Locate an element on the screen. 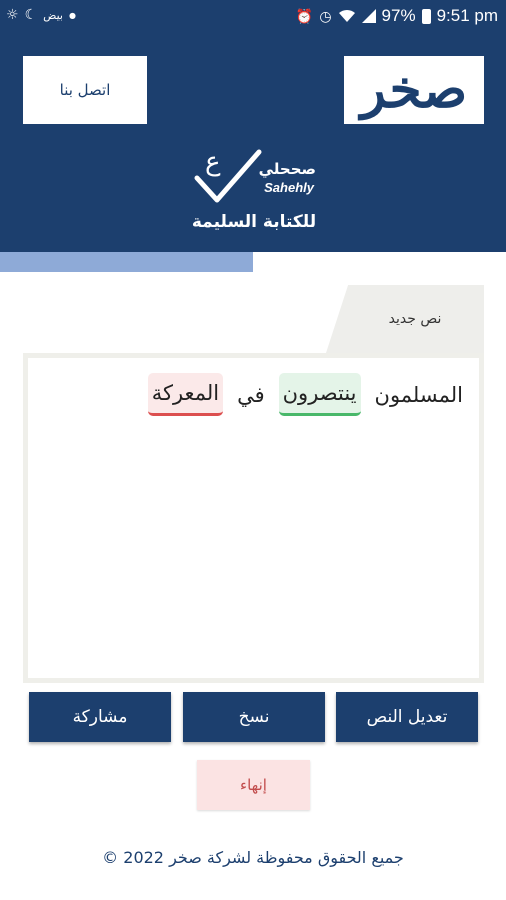  status-left: ☼ ☾ بيض ● is located at coordinates (41, 15).